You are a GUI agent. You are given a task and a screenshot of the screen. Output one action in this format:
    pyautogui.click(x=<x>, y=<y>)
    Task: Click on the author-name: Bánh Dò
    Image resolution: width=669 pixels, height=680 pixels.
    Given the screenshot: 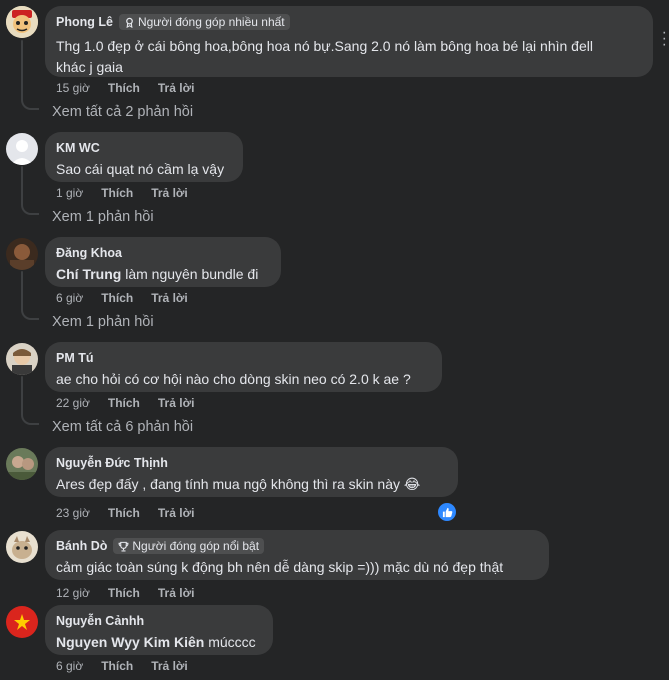 What is the action you would take?
    pyautogui.click(x=81, y=546)
    